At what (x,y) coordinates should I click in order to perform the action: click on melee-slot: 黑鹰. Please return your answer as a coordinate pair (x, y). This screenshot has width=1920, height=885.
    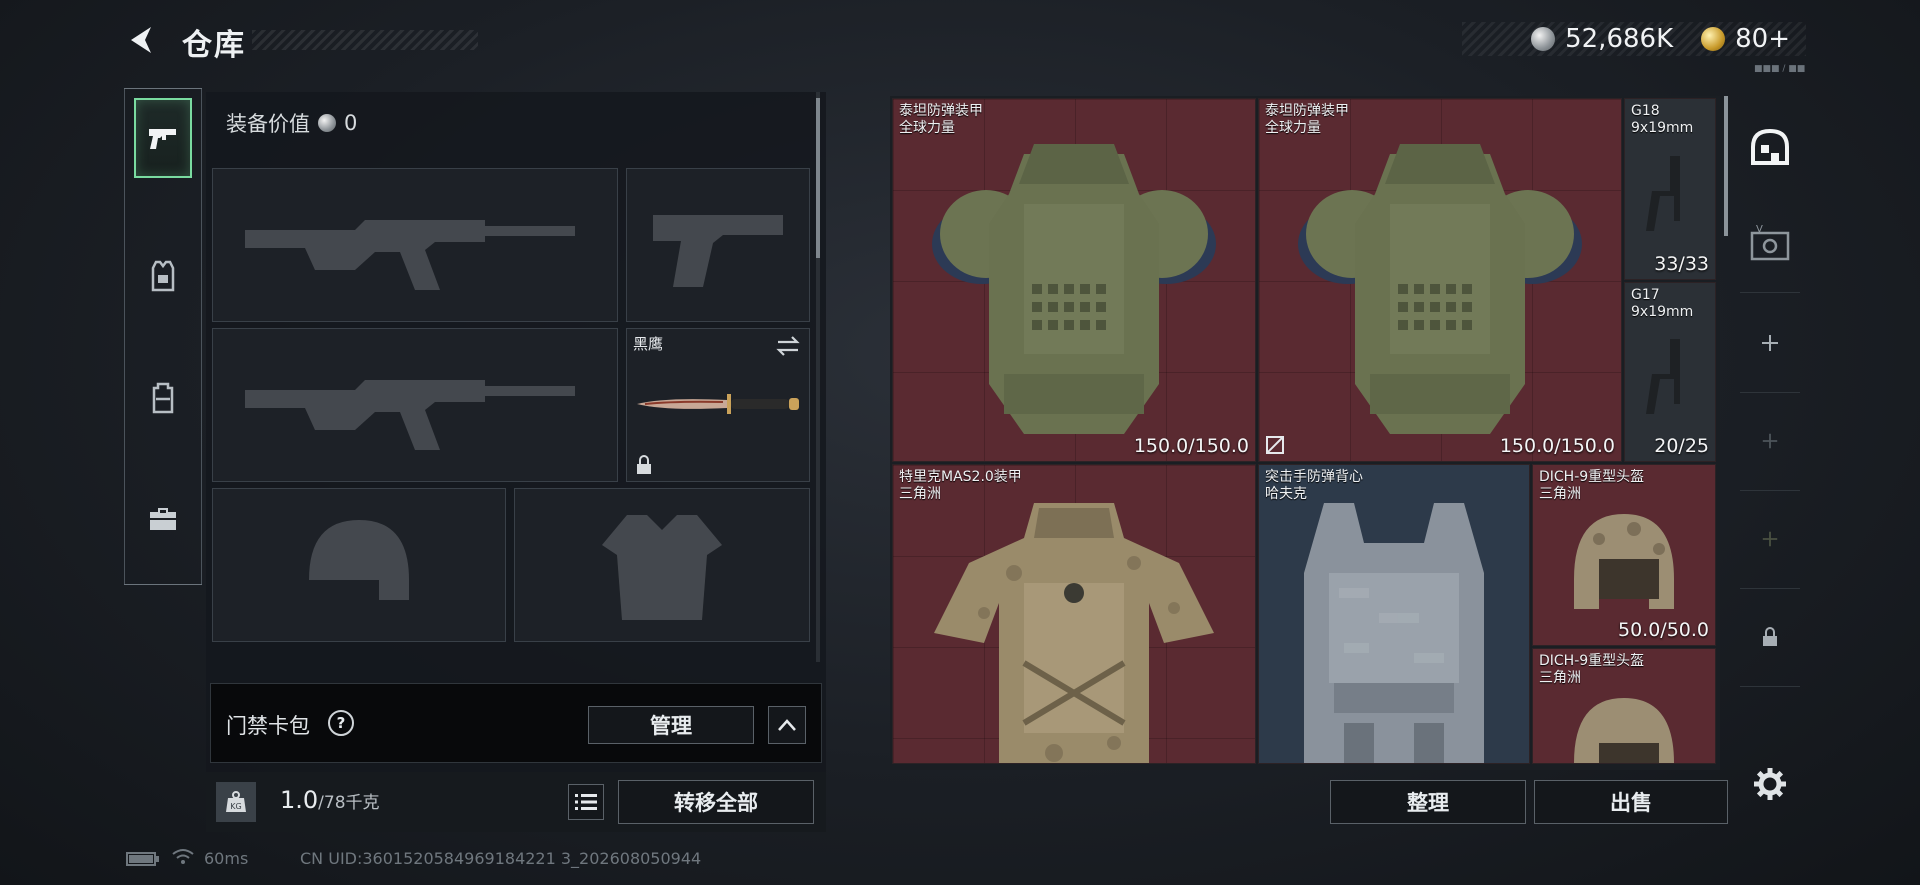
    Looking at the image, I should click on (718, 405).